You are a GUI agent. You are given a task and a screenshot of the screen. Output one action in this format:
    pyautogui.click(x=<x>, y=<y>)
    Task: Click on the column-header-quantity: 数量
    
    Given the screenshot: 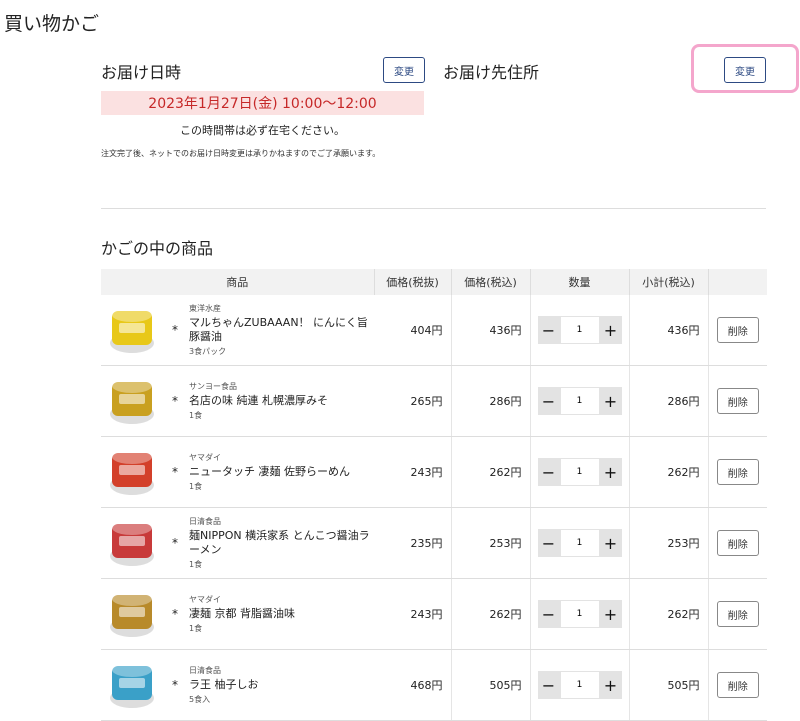 What is the action you would take?
    pyautogui.click(x=580, y=282)
    